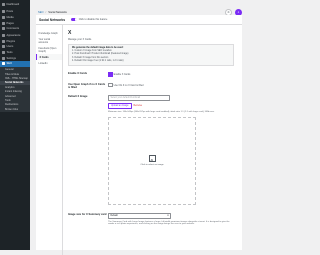 Image resolution: width=320 pixels, height=255 pixels. I want to click on image-dropzone: Click to select an image, so click(152, 160).